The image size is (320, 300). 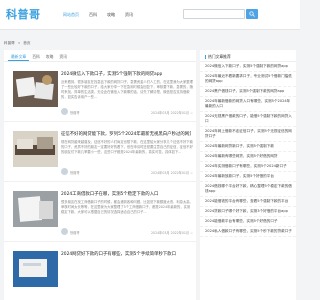 What do you see at coordinates (248, 147) in the screenshot?
I see `sidebar-item: 2024年最新网贷新口子，实测5个强制下款` at bounding box center [248, 147].